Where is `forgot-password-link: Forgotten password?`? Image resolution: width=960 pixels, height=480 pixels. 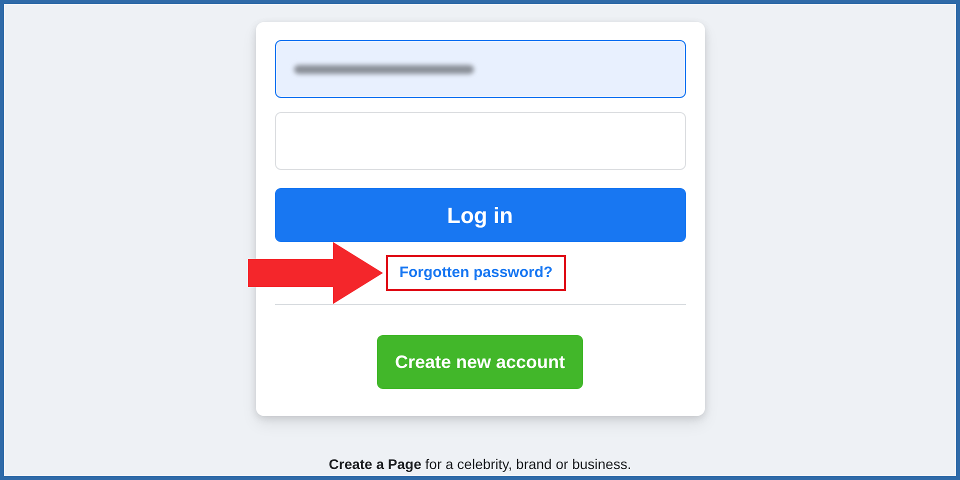
forgot-password-link: Forgotten password? is located at coordinates (476, 273).